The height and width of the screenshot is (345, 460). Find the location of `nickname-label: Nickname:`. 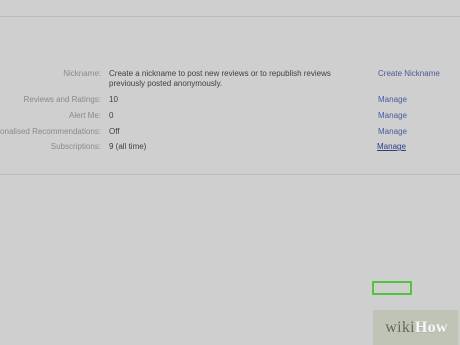

nickname-label: Nickname: is located at coordinates (82, 73).